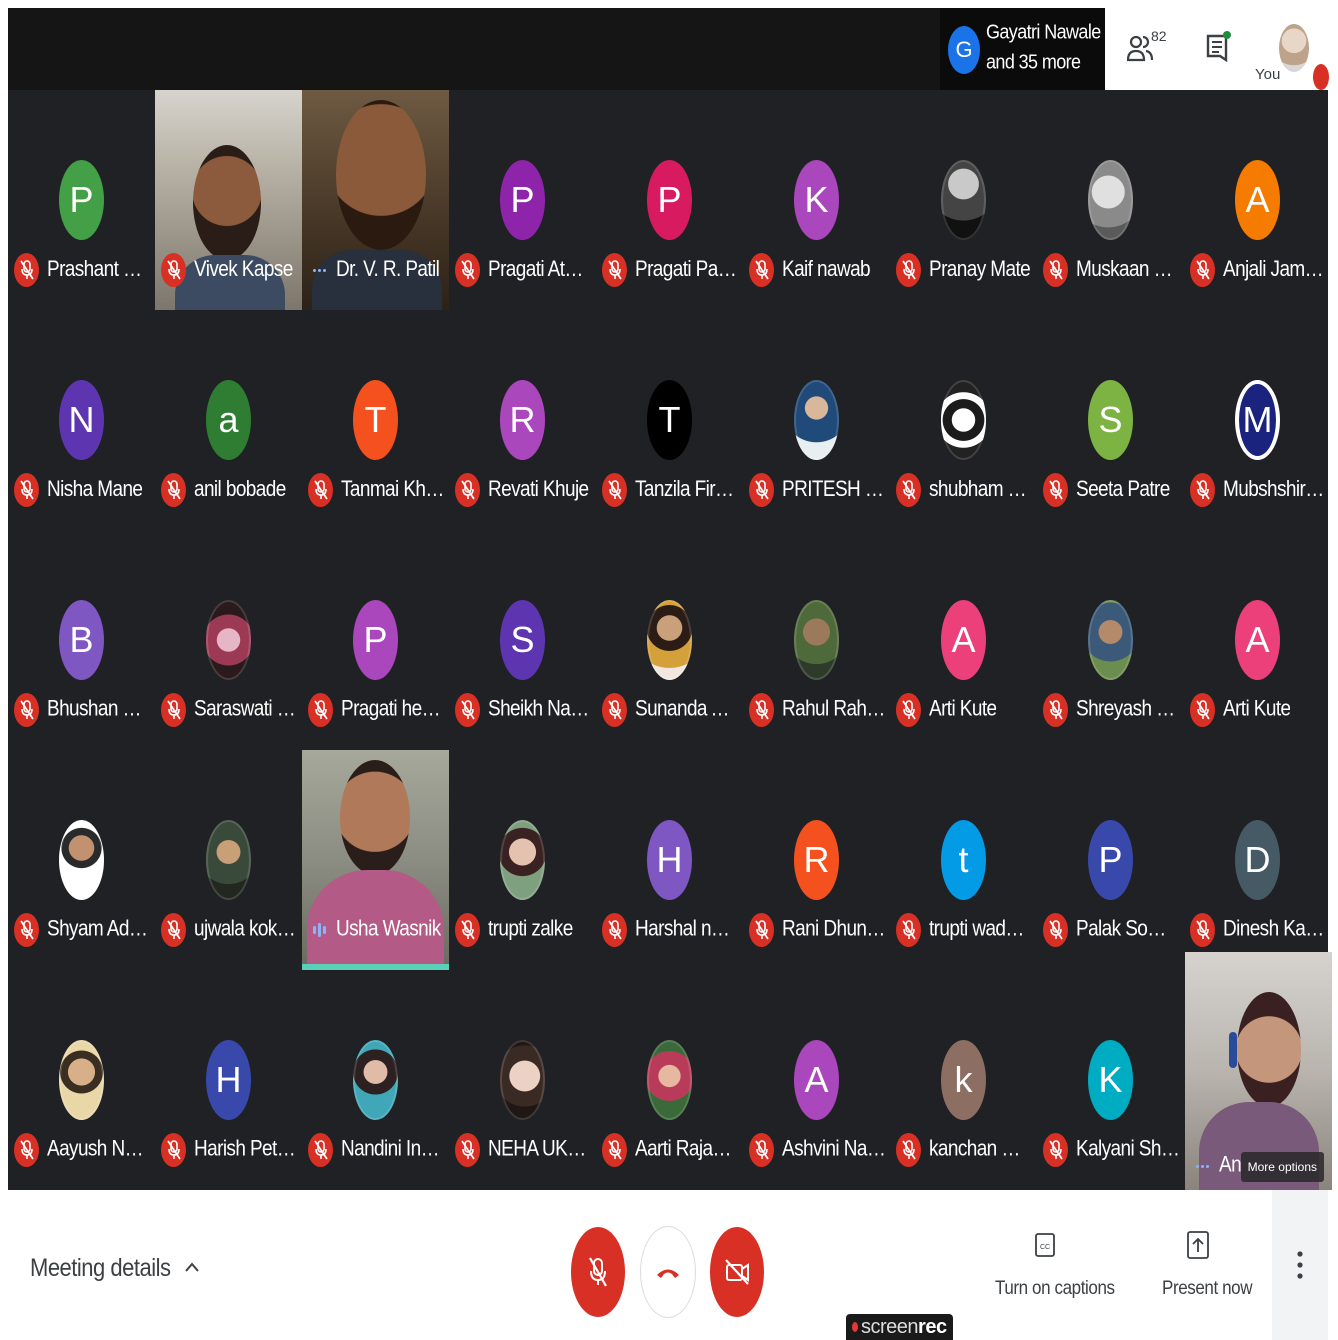 The width and height of the screenshot is (1338, 1340). What do you see at coordinates (816, 200) in the screenshot?
I see `participant-tile: K Kaif nawab` at bounding box center [816, 200].